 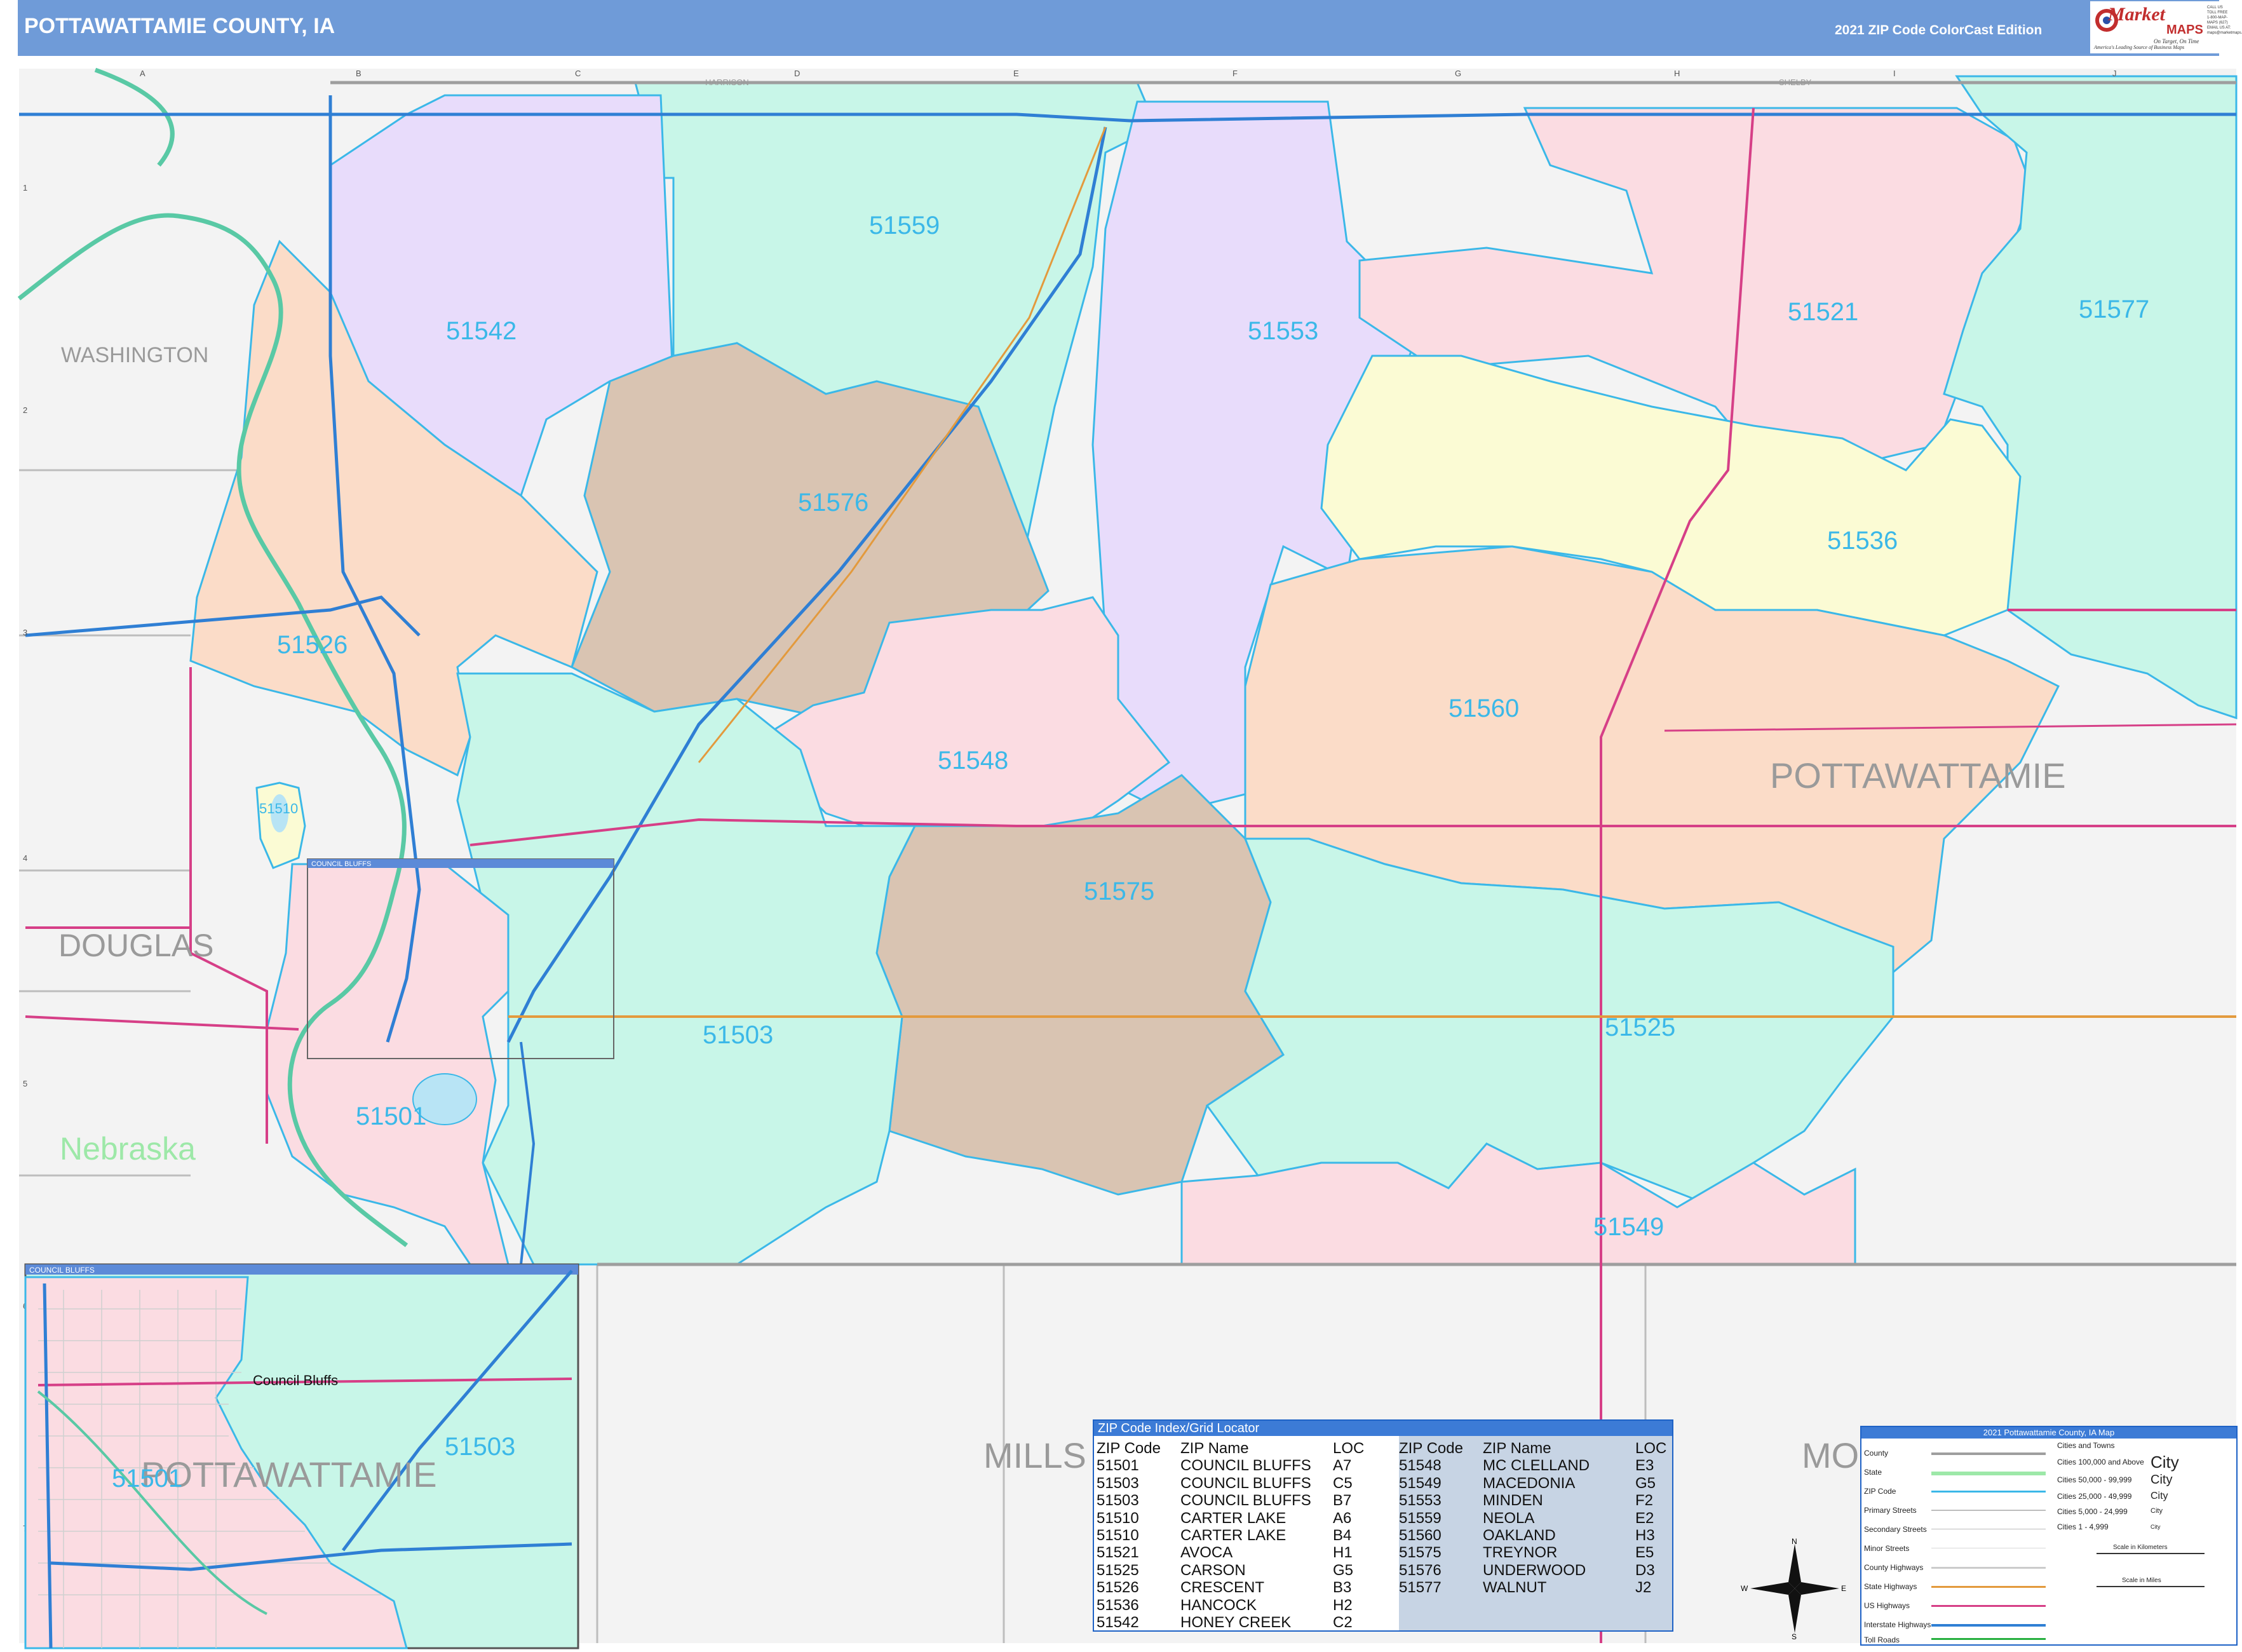 I want to click on grid-col-g: G, so click(x=1458, y=74).